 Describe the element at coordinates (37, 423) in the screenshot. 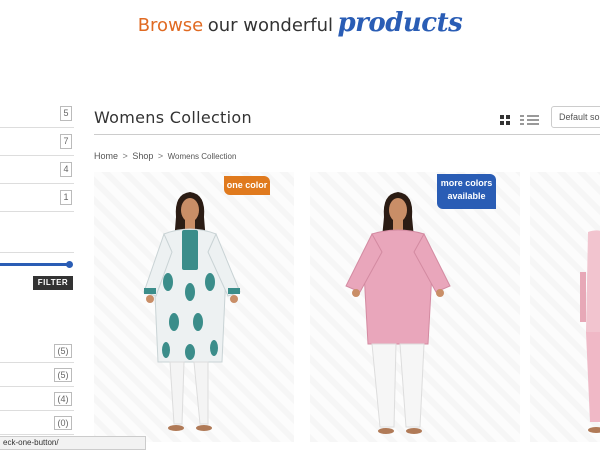

I see `size-item-4: (0)` at that location.